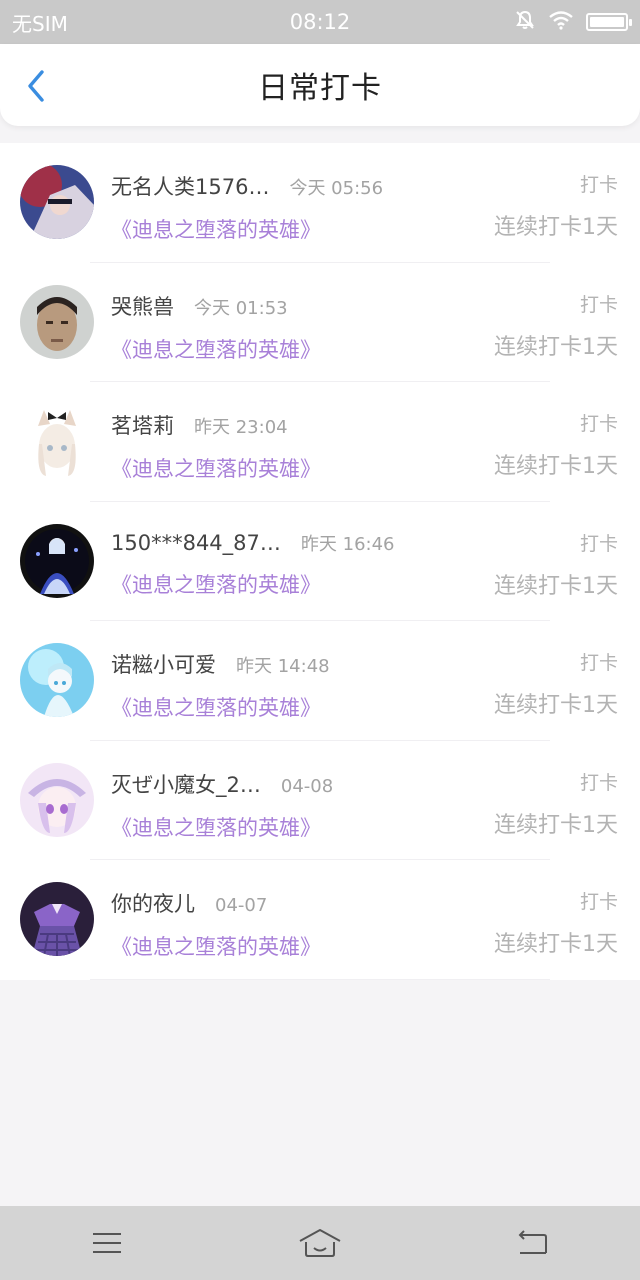 This screenshot has width=640, height=1280. Describe the element at coordinates (375, 425) in the screenshot. I see `name-line: 茗塔莉 昨天 23:04` at that location.